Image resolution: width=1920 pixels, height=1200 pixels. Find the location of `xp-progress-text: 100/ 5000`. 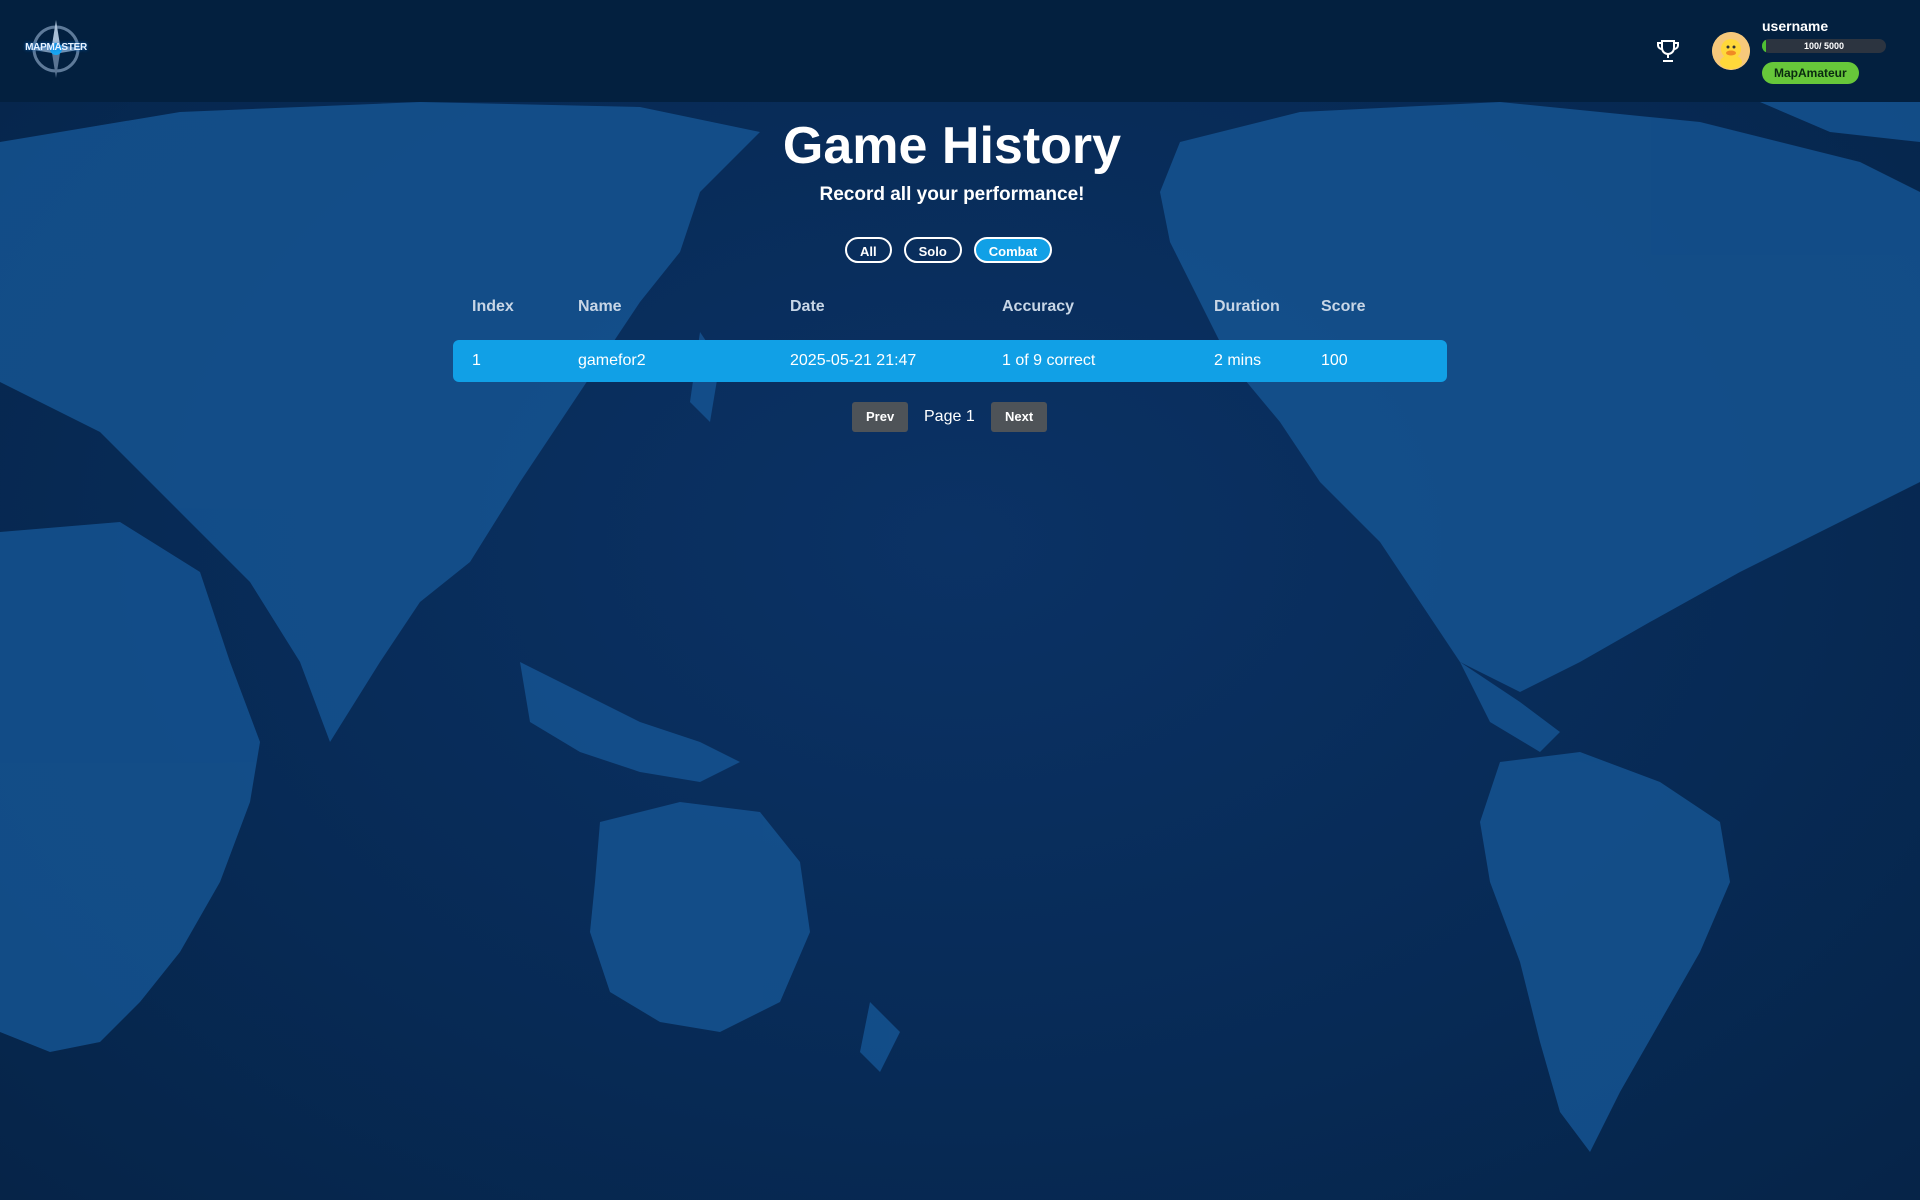

xp-progress-text: 100/ 5000 is located at coordinates (1824, 46).